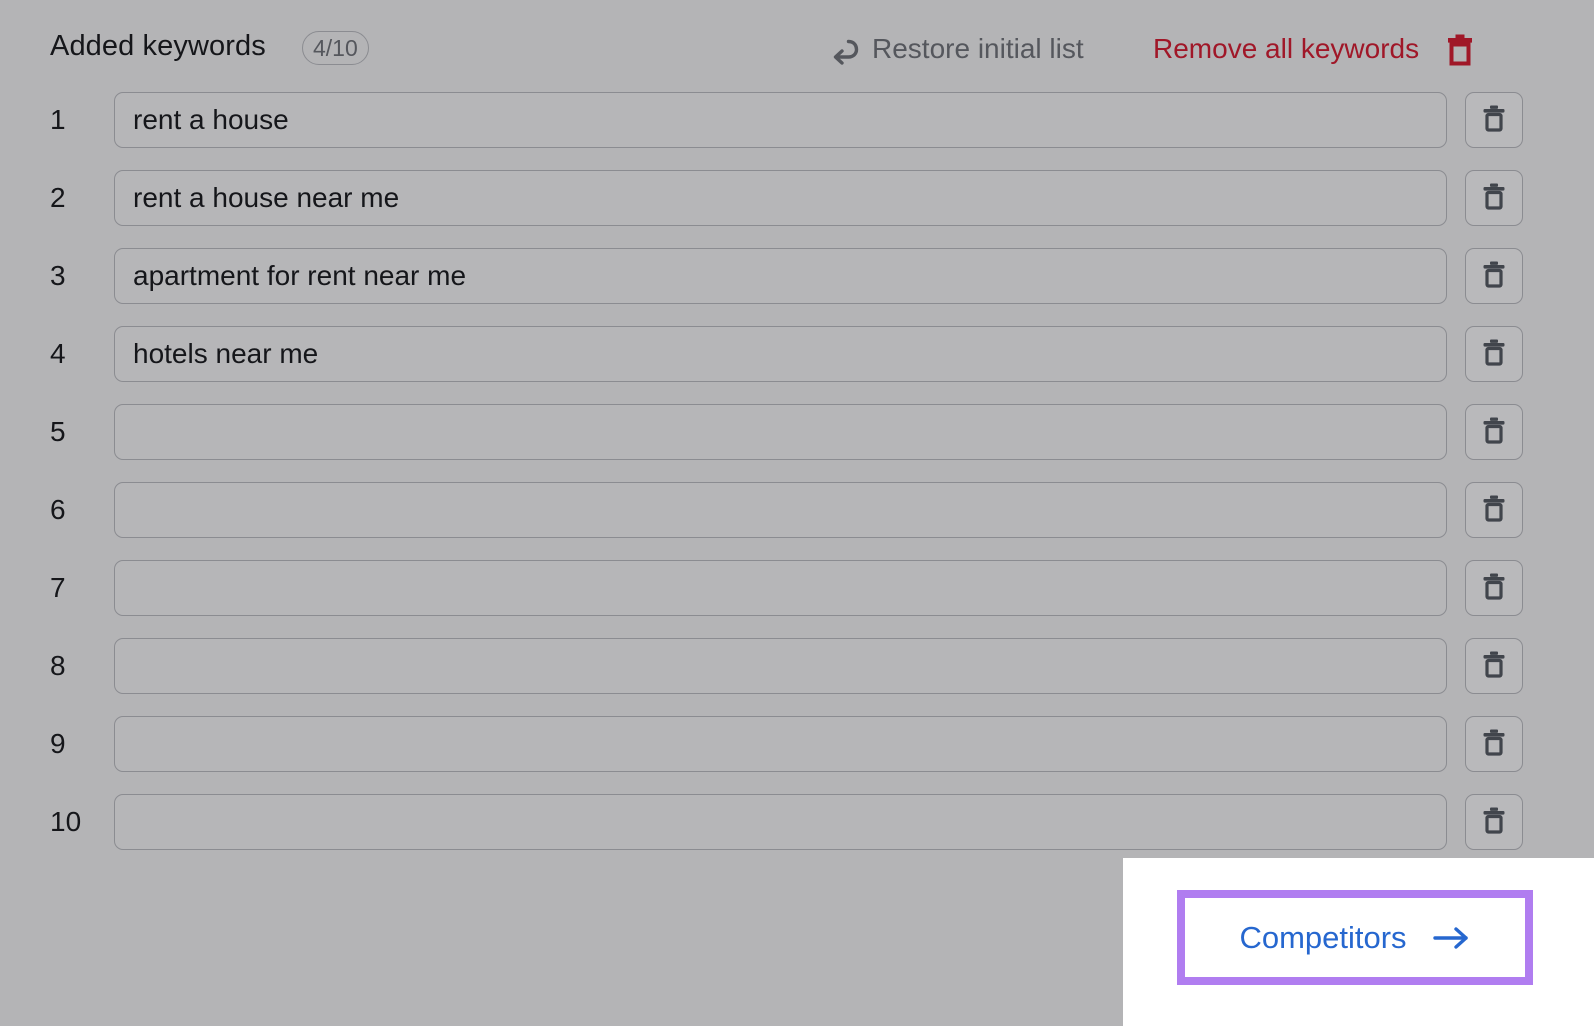 The image size is (1594, 1026). Describe the element at coordinates (1323, 937) in the screenshot. I see `competitors-button-label: Competitors` at that location.